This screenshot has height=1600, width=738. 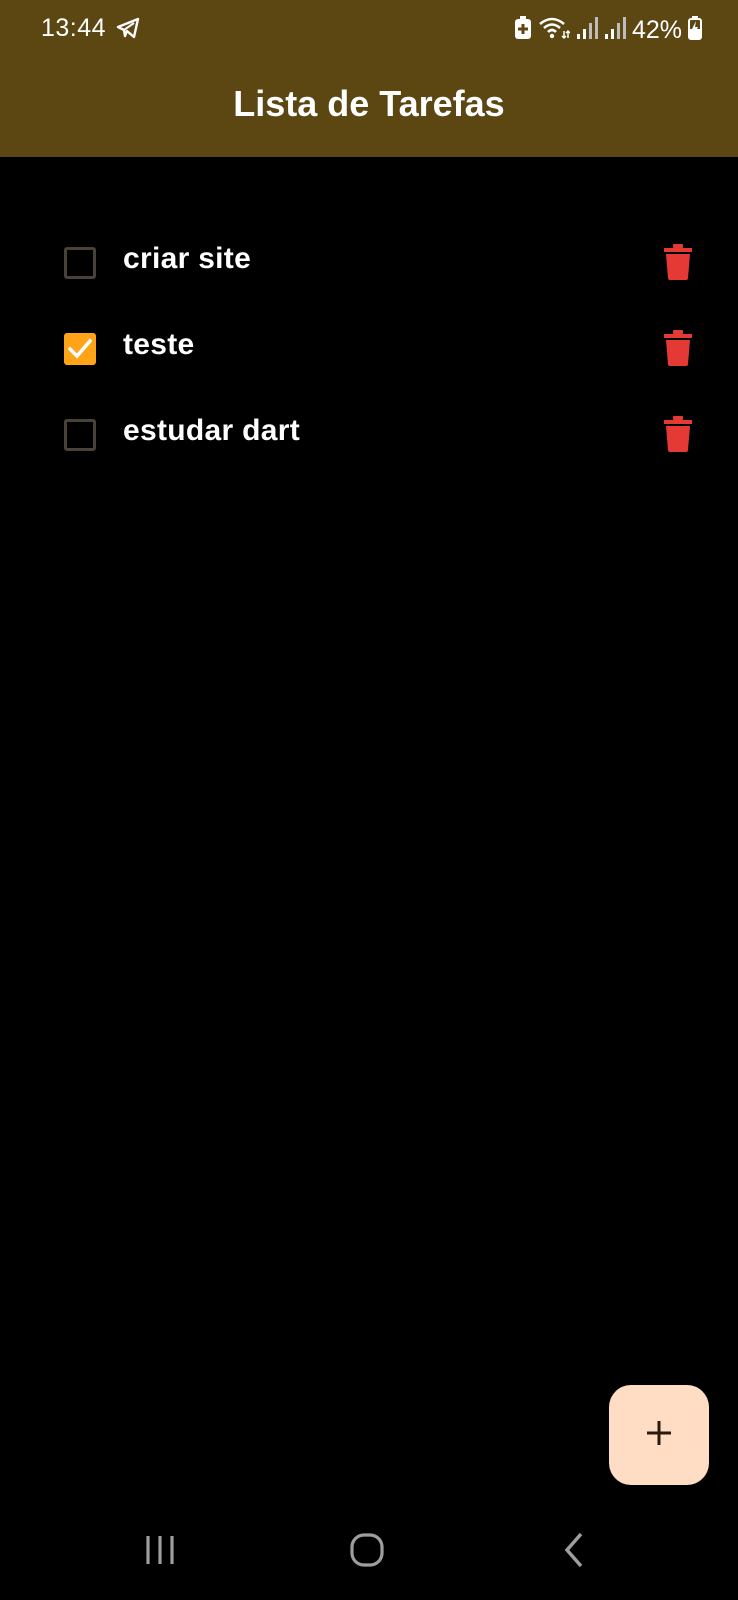 What do you see at coordinates (575, 1550) in the screenshot?
I see `back-icon` at bounding box center [575, 1550].